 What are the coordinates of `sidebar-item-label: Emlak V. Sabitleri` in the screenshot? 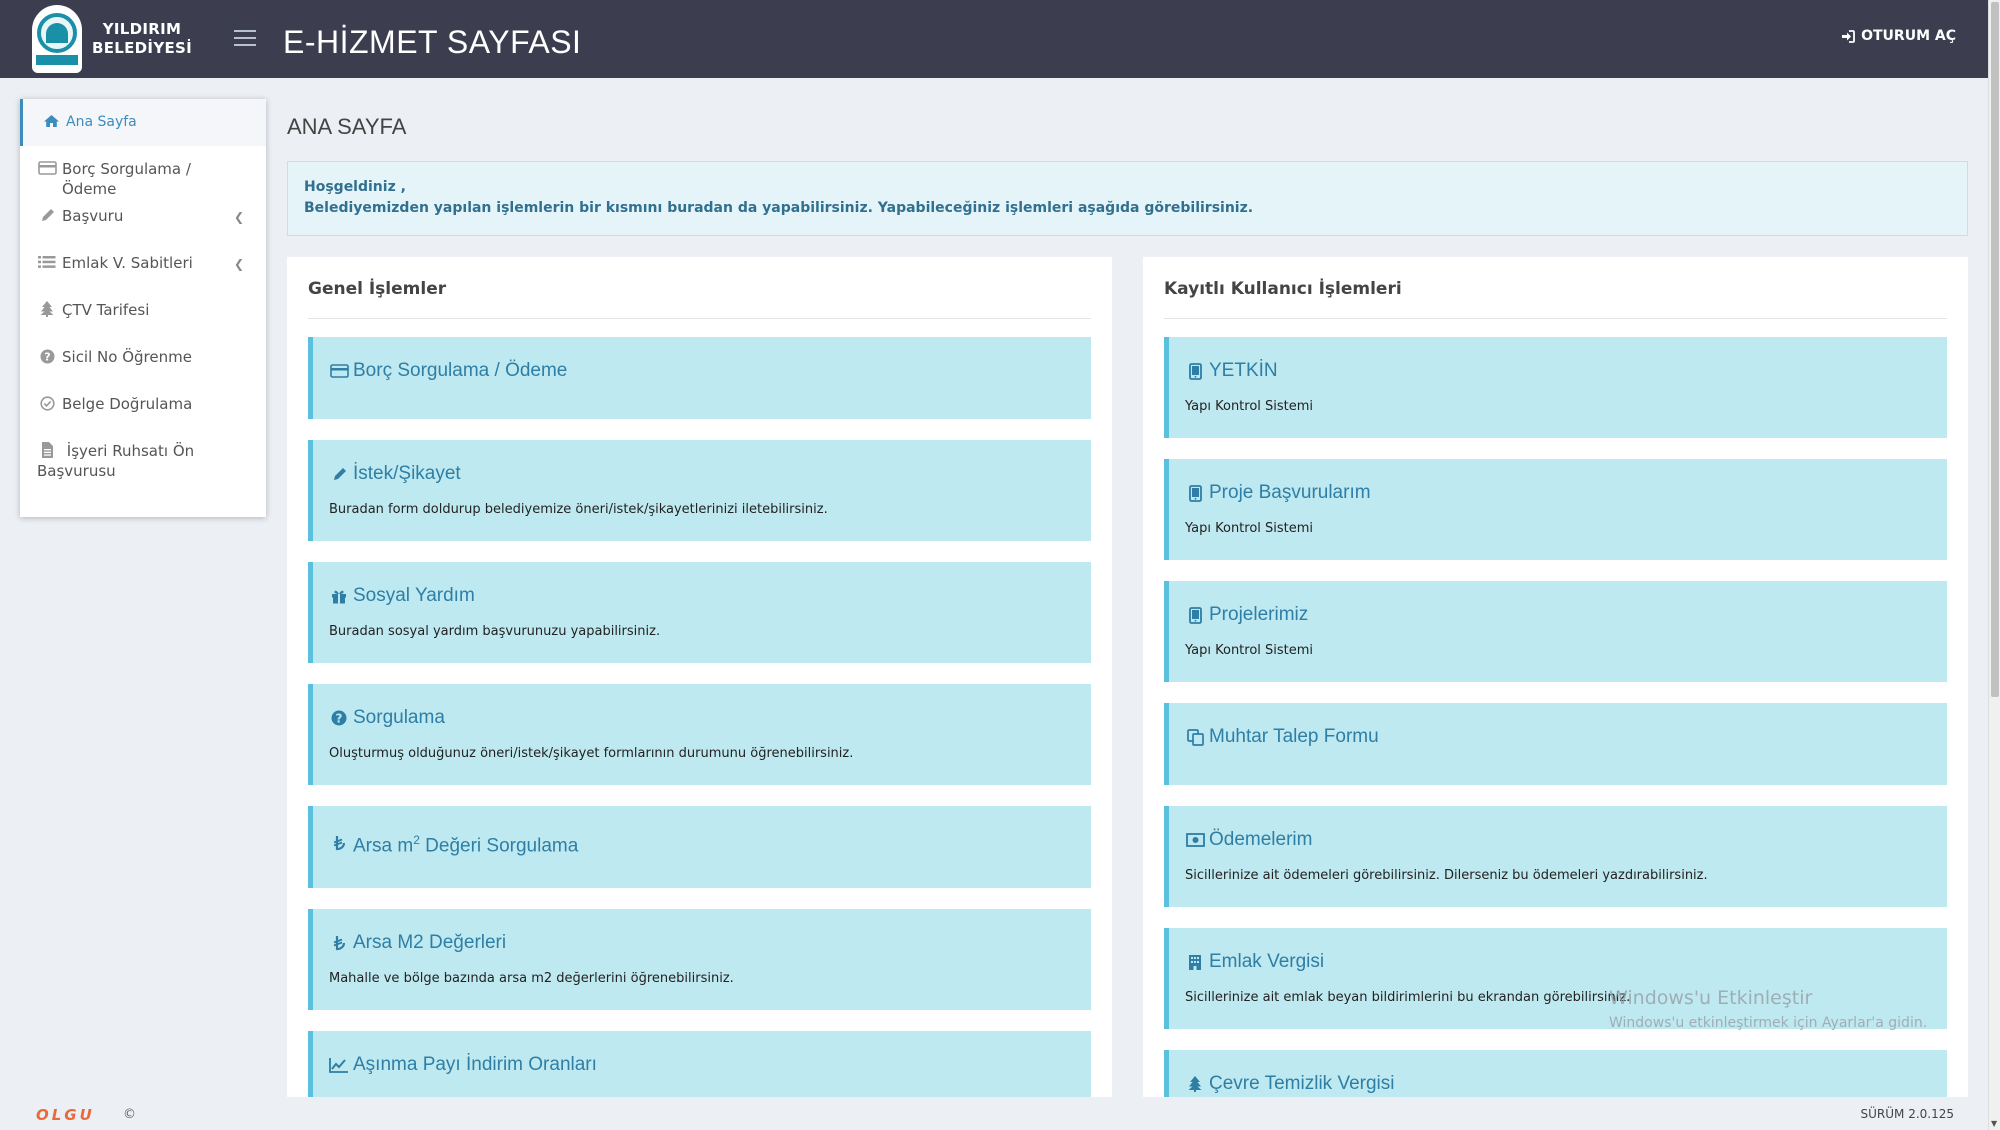 It's located at (127, 263).